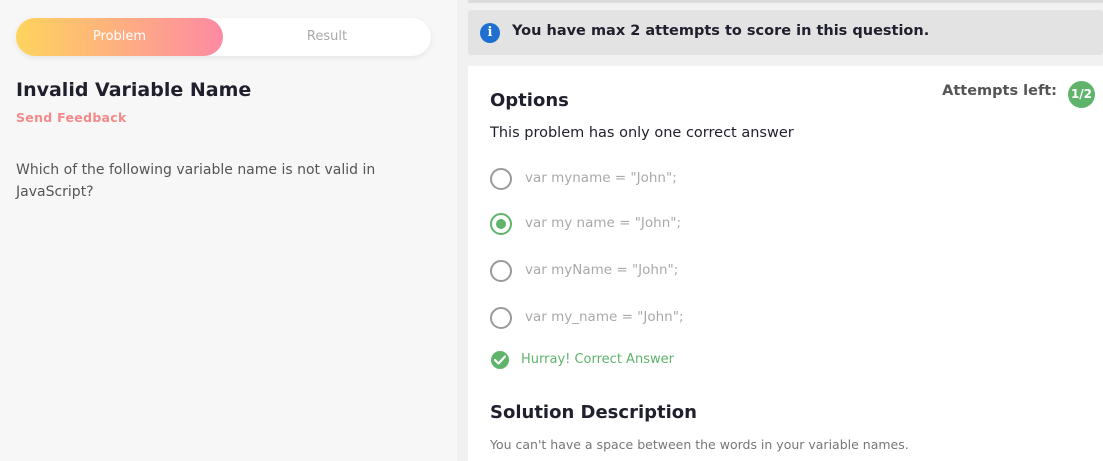  What do you see at coordinates (490, 33) in the screenshot?
I see `info-icon: i` at bounding box center [490, 33].